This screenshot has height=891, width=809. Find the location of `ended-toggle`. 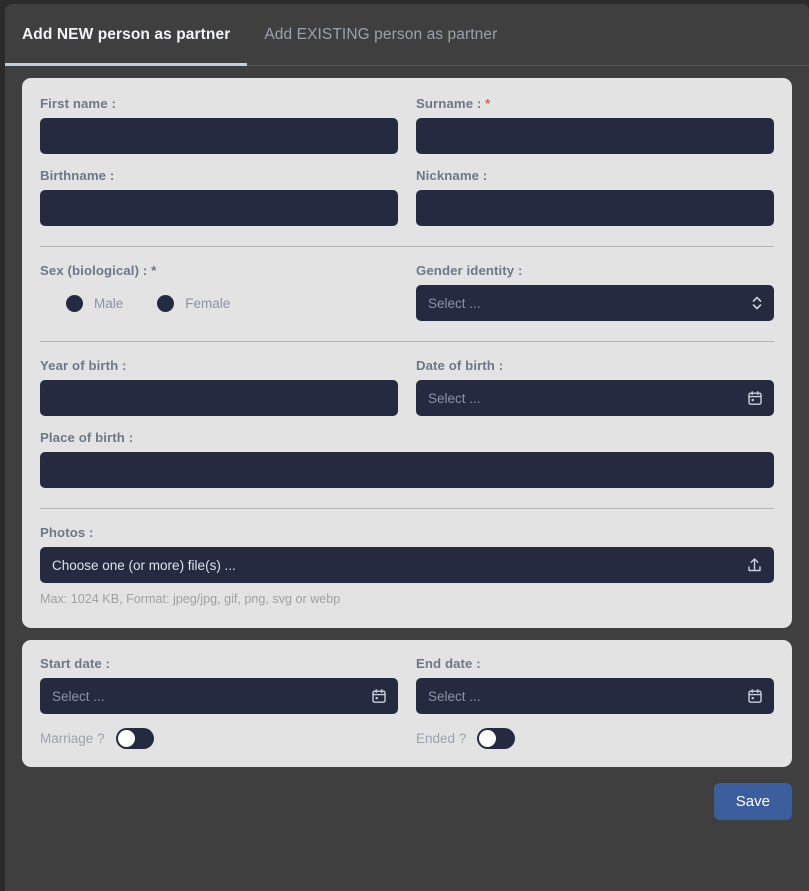

ended-toggle is located at coordinates (496, 738).